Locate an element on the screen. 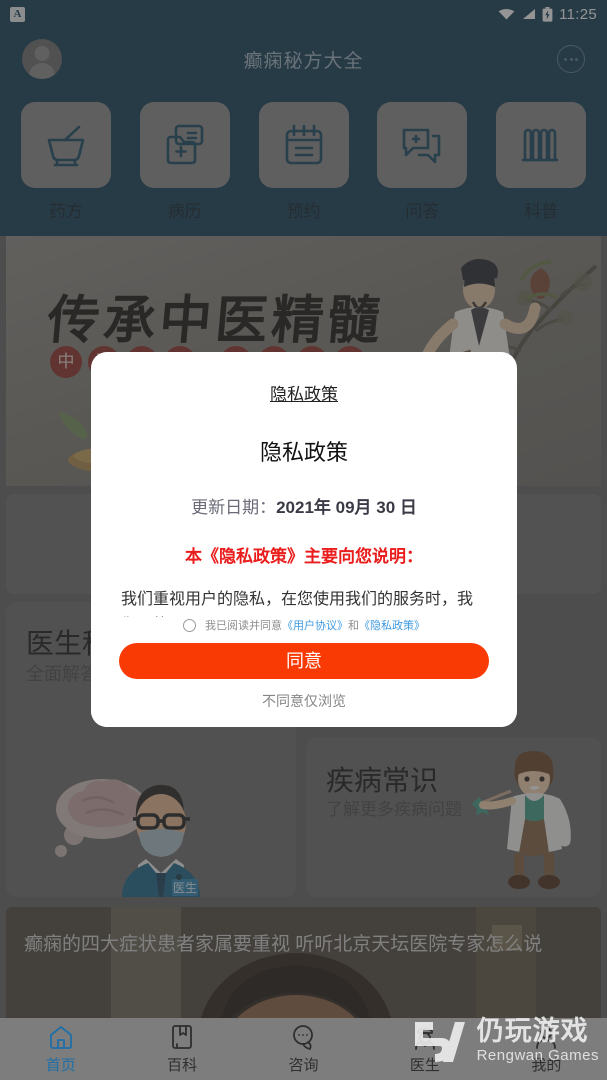 The height and width of the screenshot is (1080, 607). home-icon is located at coordinates (60, 1037).